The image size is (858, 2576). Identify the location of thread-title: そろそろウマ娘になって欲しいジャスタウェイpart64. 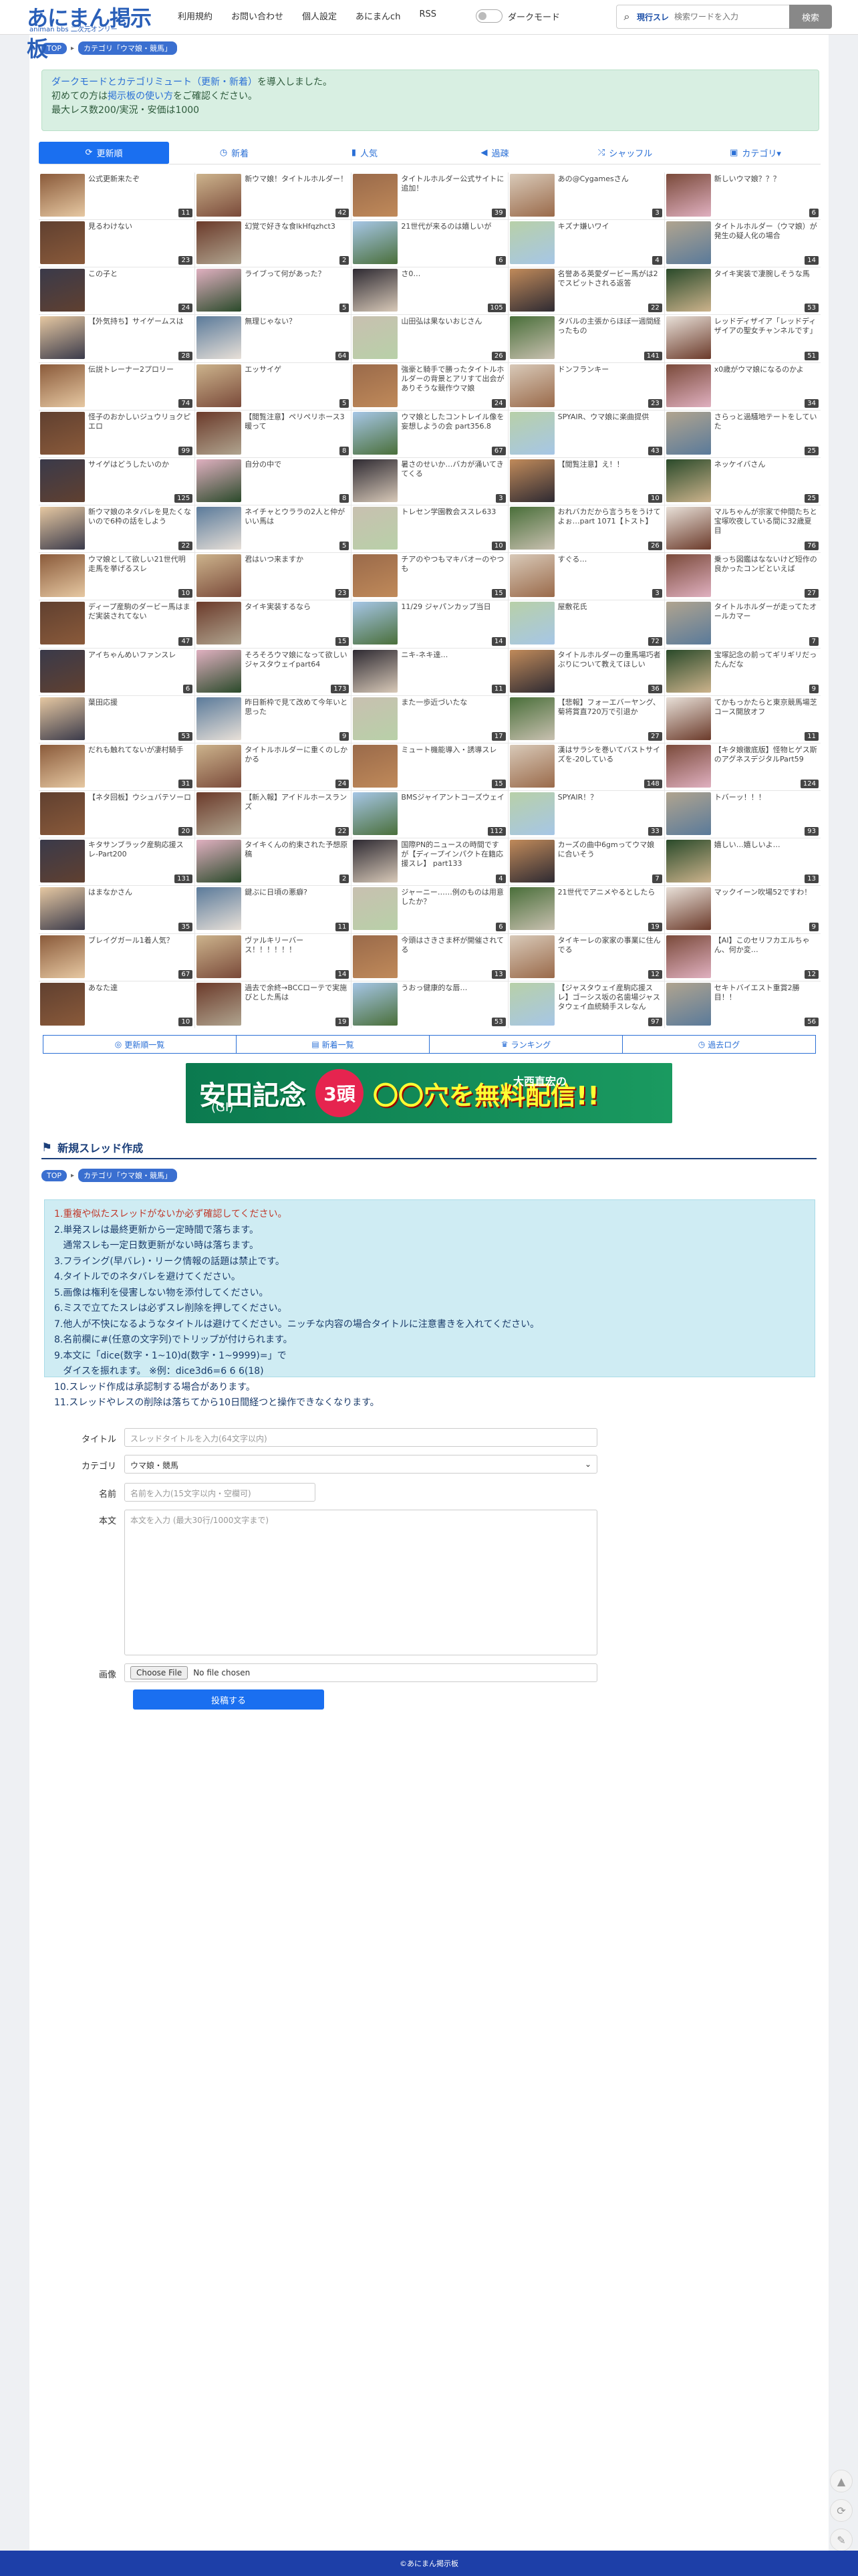
(296, 660).